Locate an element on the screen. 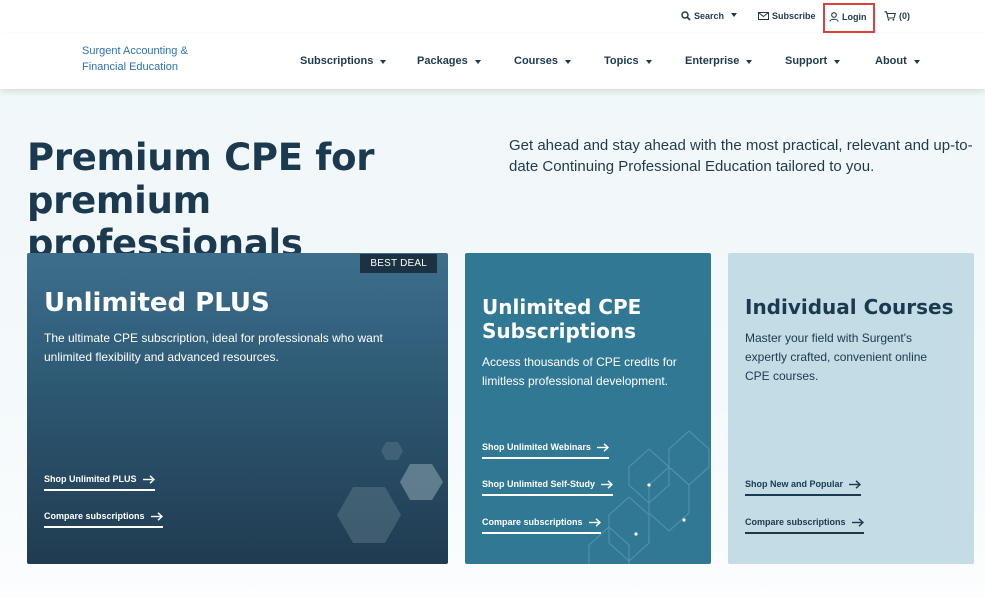  nav-label: Courses is located at coordinates (536, 61).